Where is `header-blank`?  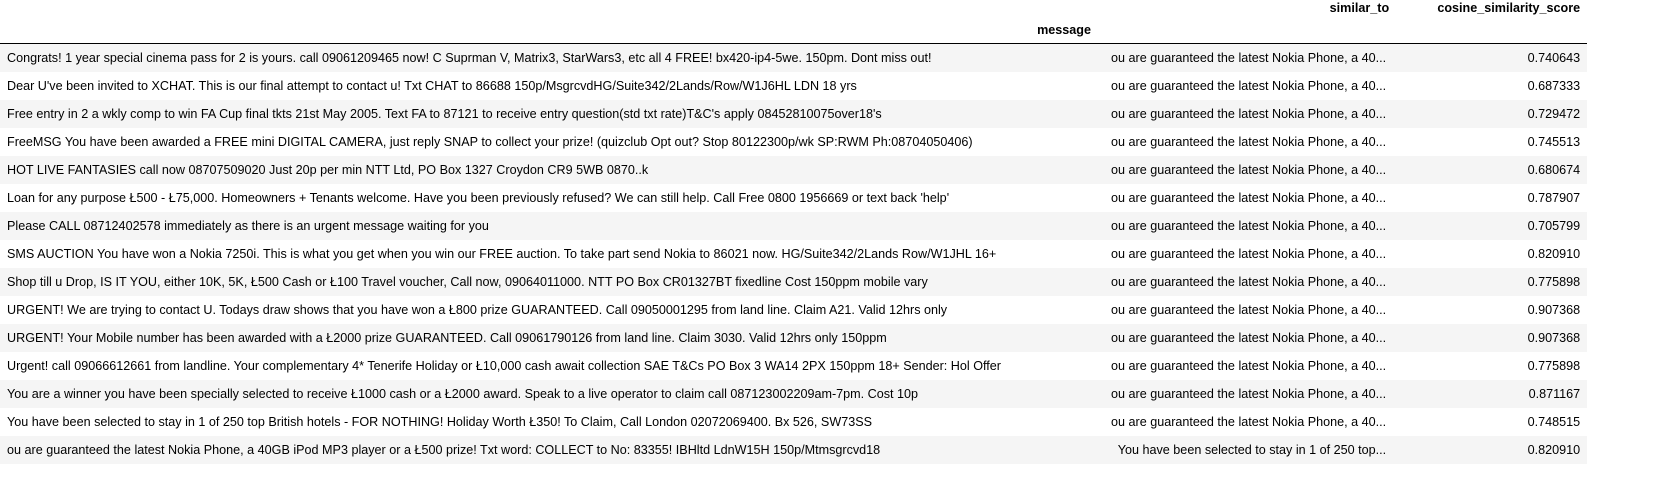 header-blank is located at coordinates (552, 7).